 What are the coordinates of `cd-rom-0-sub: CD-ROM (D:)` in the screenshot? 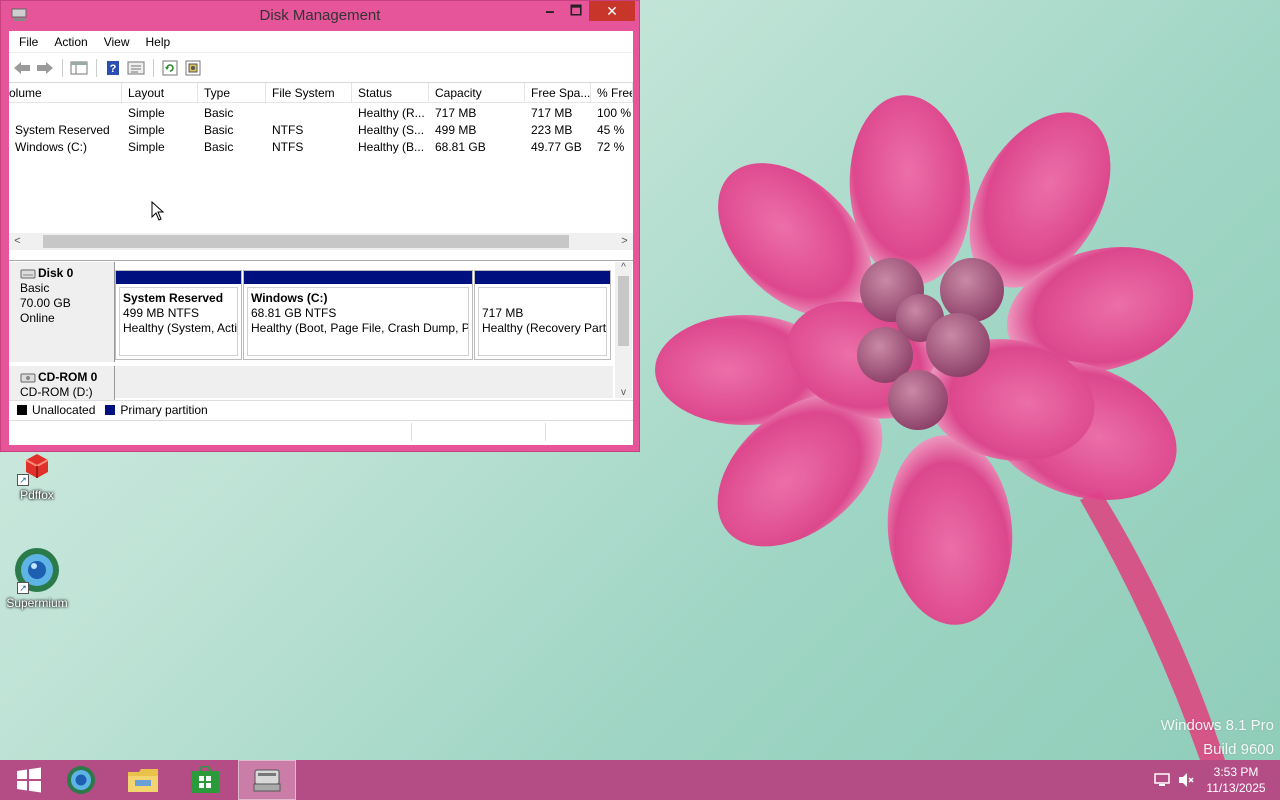 It's located at (56, 392).